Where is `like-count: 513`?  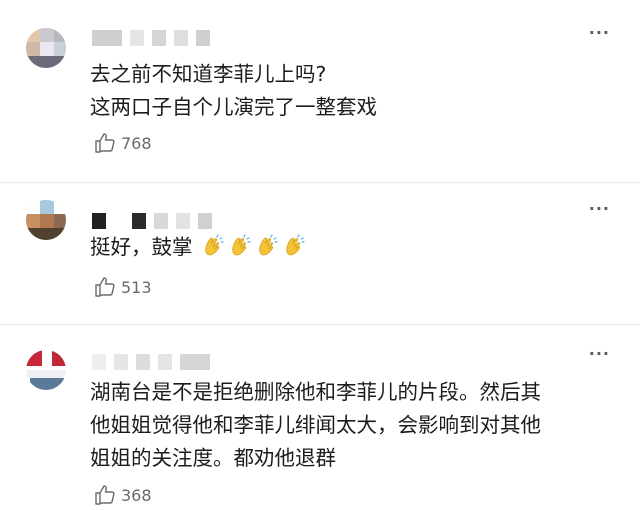
like-count: 513 is located at coordinates (136, 287).